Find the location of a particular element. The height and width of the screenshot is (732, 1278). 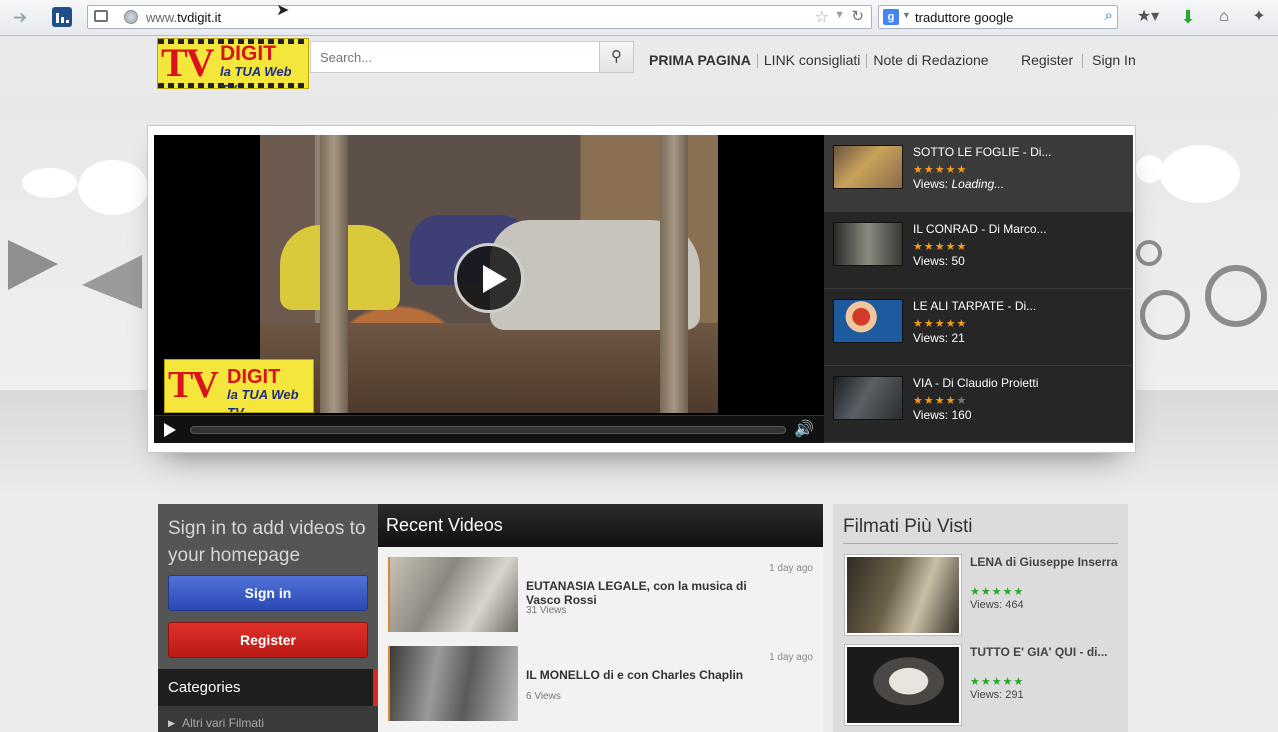

address-bar: www.tvdigit.it ☆ ▼ ↻ is located at coordinates (479, 17).